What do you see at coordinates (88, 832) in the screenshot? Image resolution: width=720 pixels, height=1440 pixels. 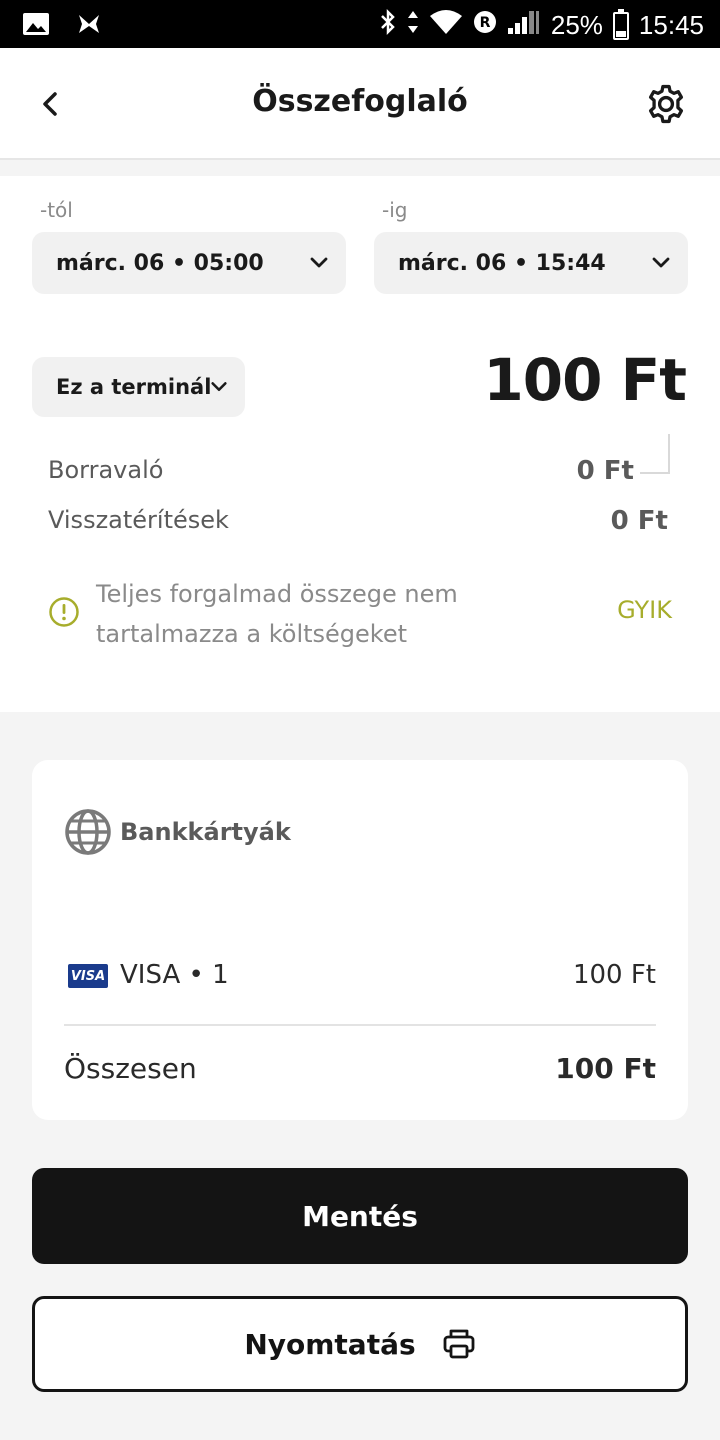 I see `globe-icon` at bounding box center [88, 832].